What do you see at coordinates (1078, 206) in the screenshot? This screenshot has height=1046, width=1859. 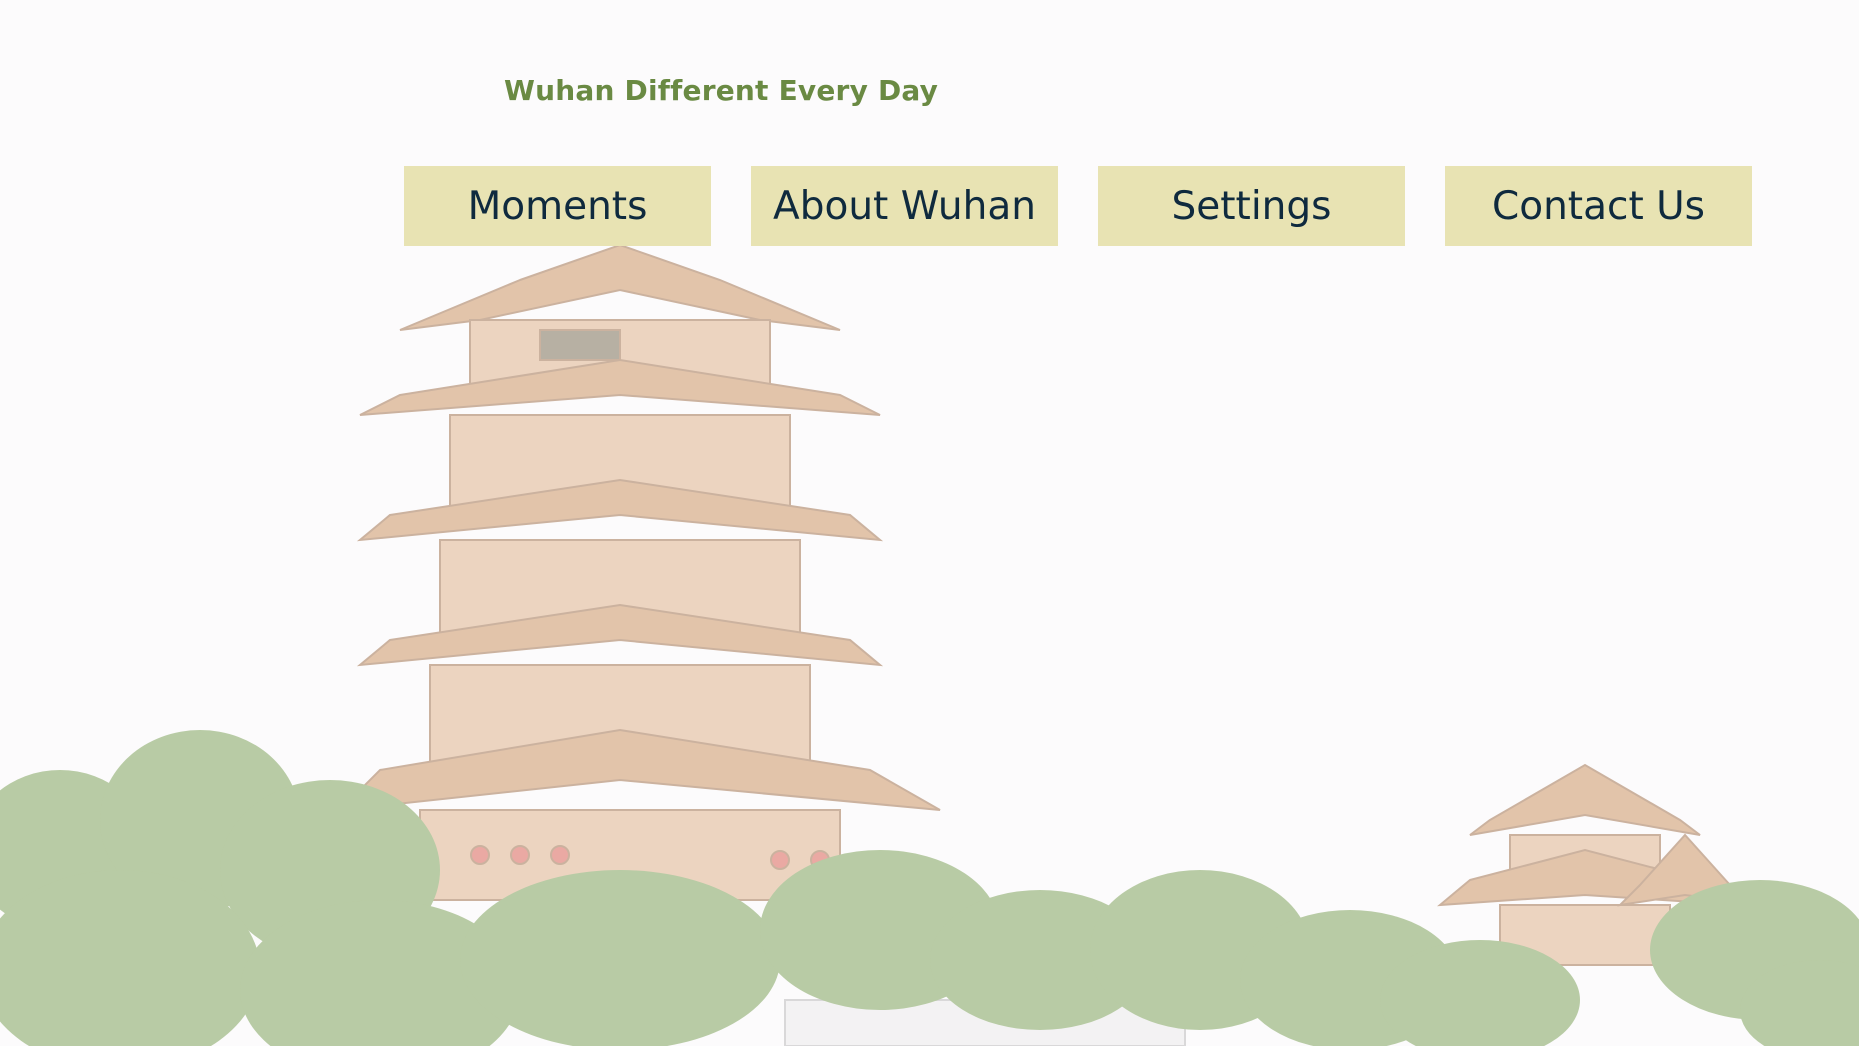 I see `main-nav: Moments About Wuhan Settings Contact Us` at bounding box center [1078, 206].